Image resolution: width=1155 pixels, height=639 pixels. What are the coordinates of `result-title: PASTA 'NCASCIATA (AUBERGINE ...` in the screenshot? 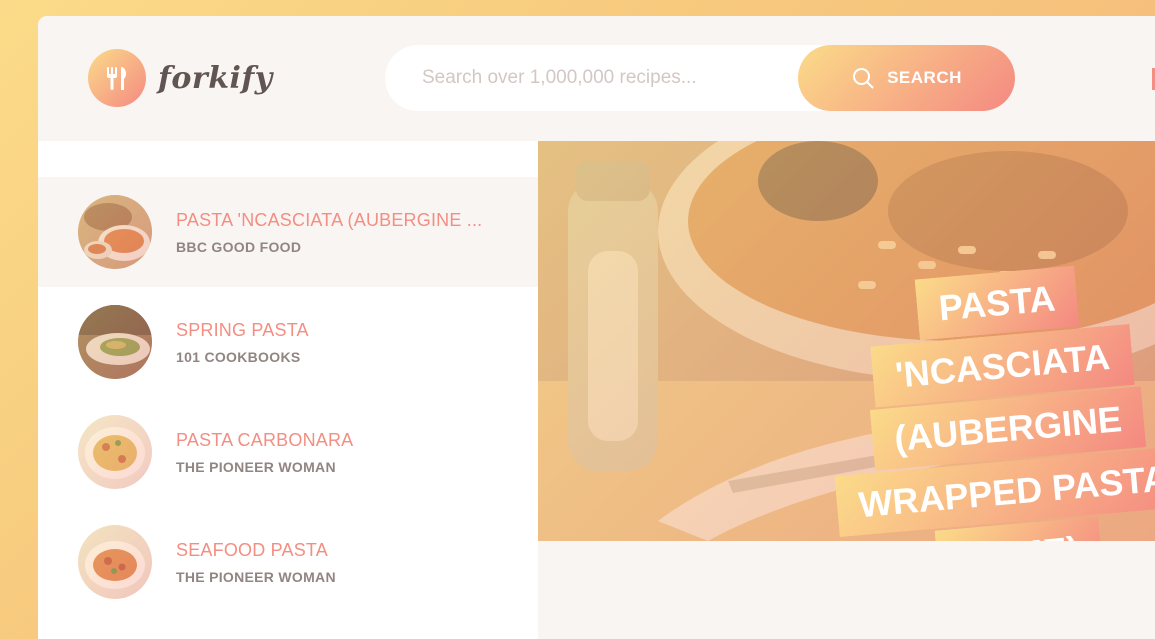 It's located at (328, 219).